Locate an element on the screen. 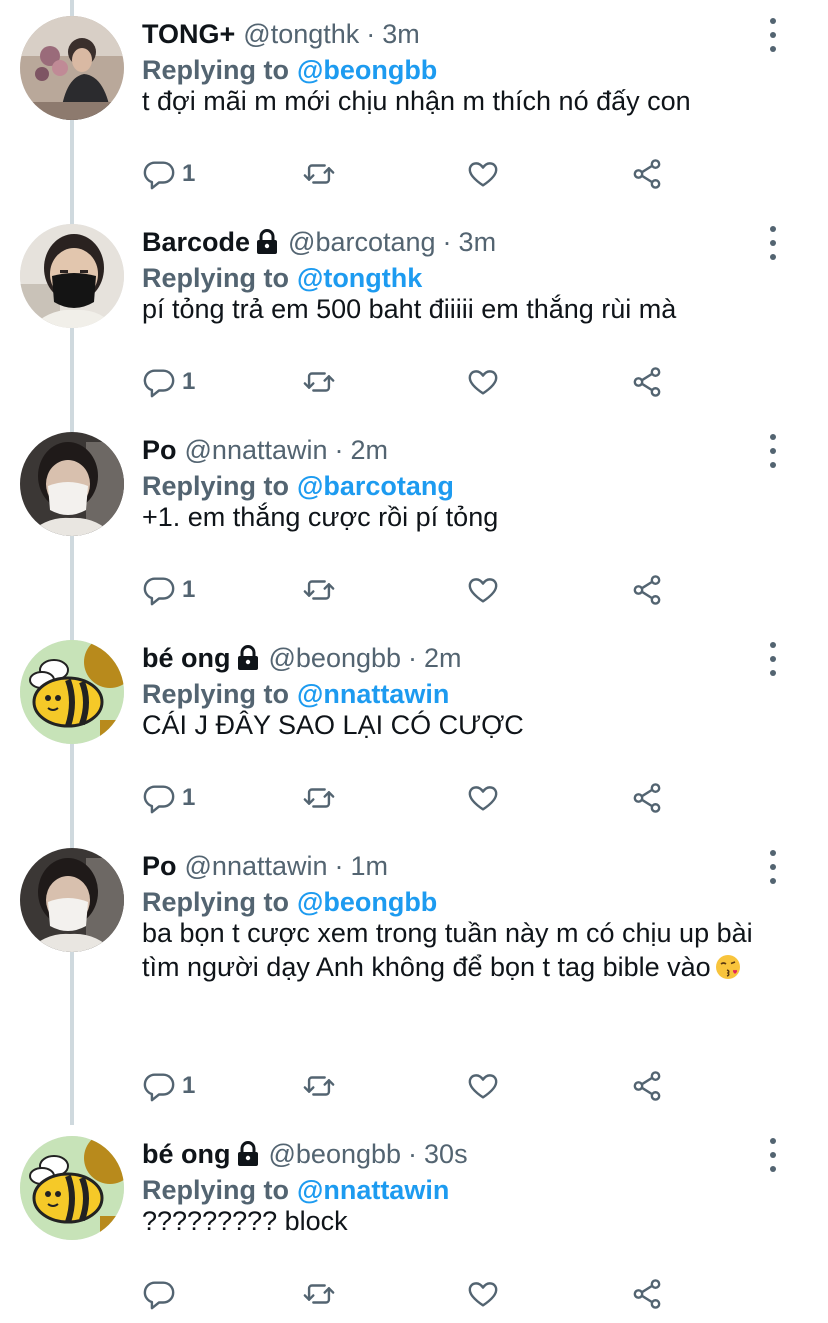  replying-to: Replying to @barcotang is located at coordinates (298, 486).